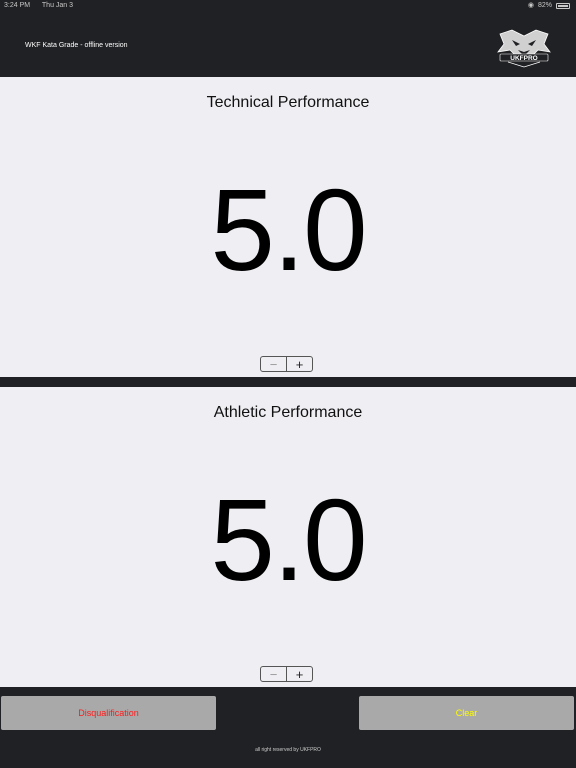 Image resolution: width=576 pixels, height=768 pixels. Describe the element at coordinates (274, 674) in the screenshot. I see `athletic-decrement-button: −` at that location.